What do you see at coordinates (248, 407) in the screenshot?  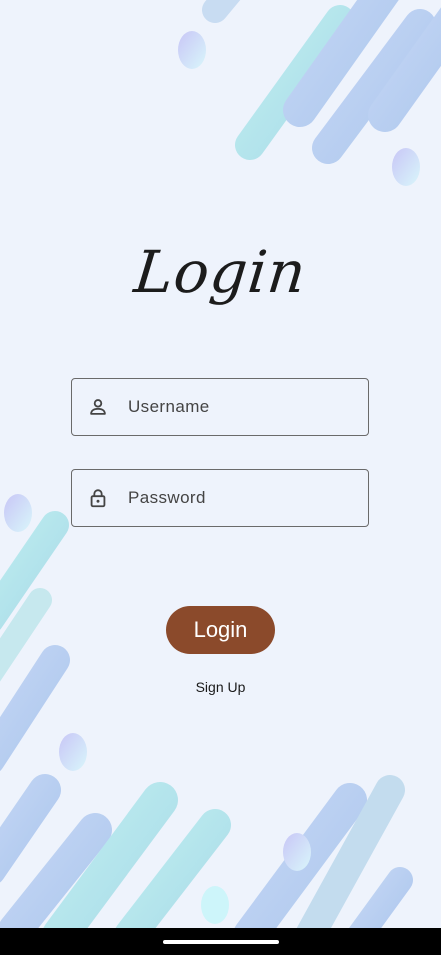 I see `username-input` at bounding box center [248, 407].